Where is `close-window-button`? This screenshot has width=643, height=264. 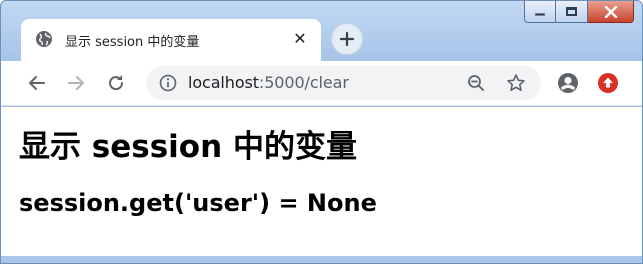 close-window-button is located at coordinates (611, 12).